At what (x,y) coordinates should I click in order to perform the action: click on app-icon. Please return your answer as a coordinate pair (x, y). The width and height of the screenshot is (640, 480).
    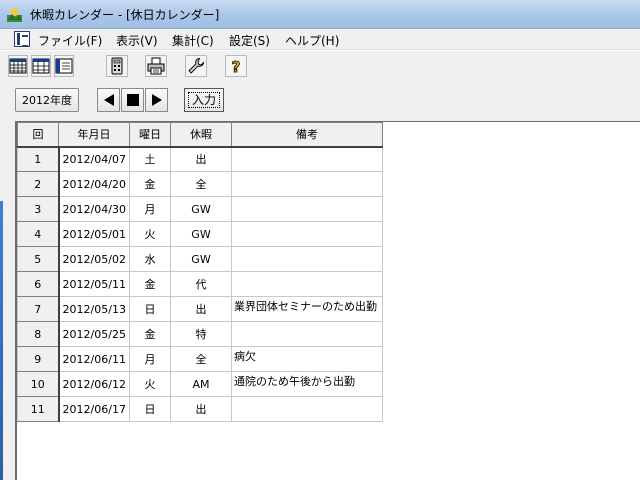
    Looking at the image, I should click on (14, 14).